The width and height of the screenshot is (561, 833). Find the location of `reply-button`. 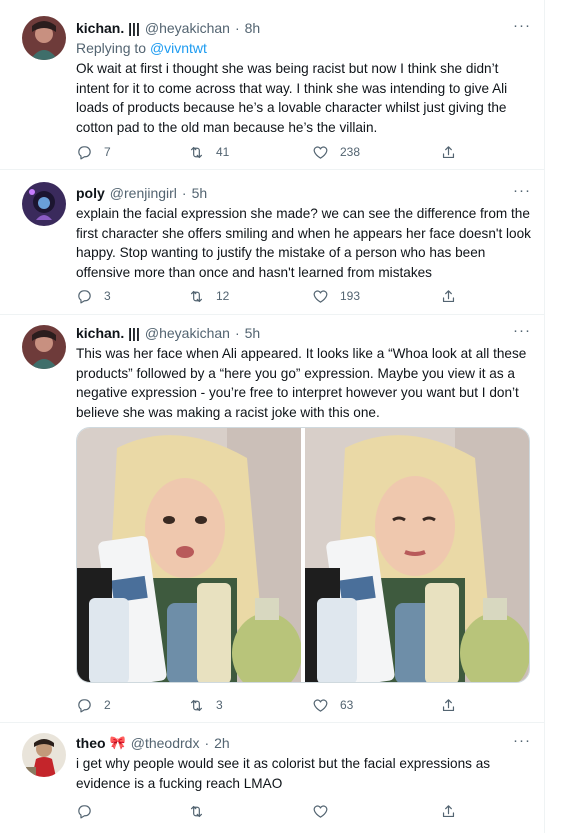

reply-button is located at coordinates (84, 811).